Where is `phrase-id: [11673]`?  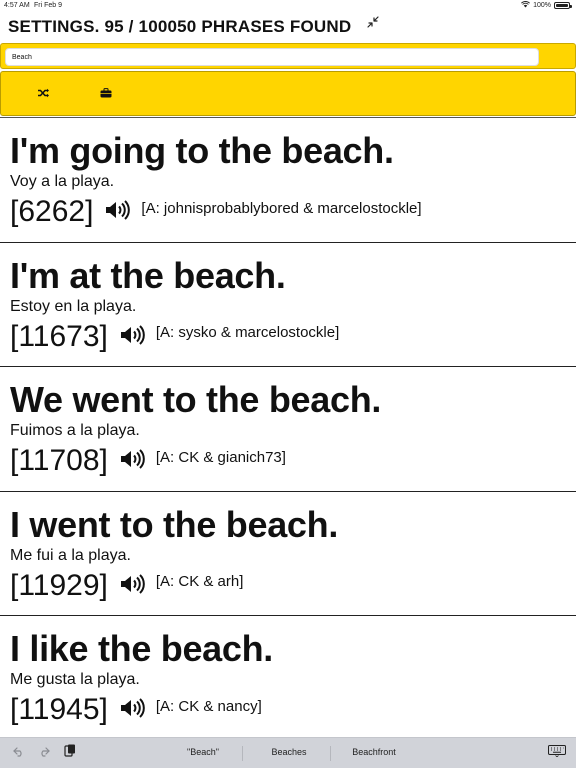 phrase-id: [11673] is located at coordinates (59, 336).